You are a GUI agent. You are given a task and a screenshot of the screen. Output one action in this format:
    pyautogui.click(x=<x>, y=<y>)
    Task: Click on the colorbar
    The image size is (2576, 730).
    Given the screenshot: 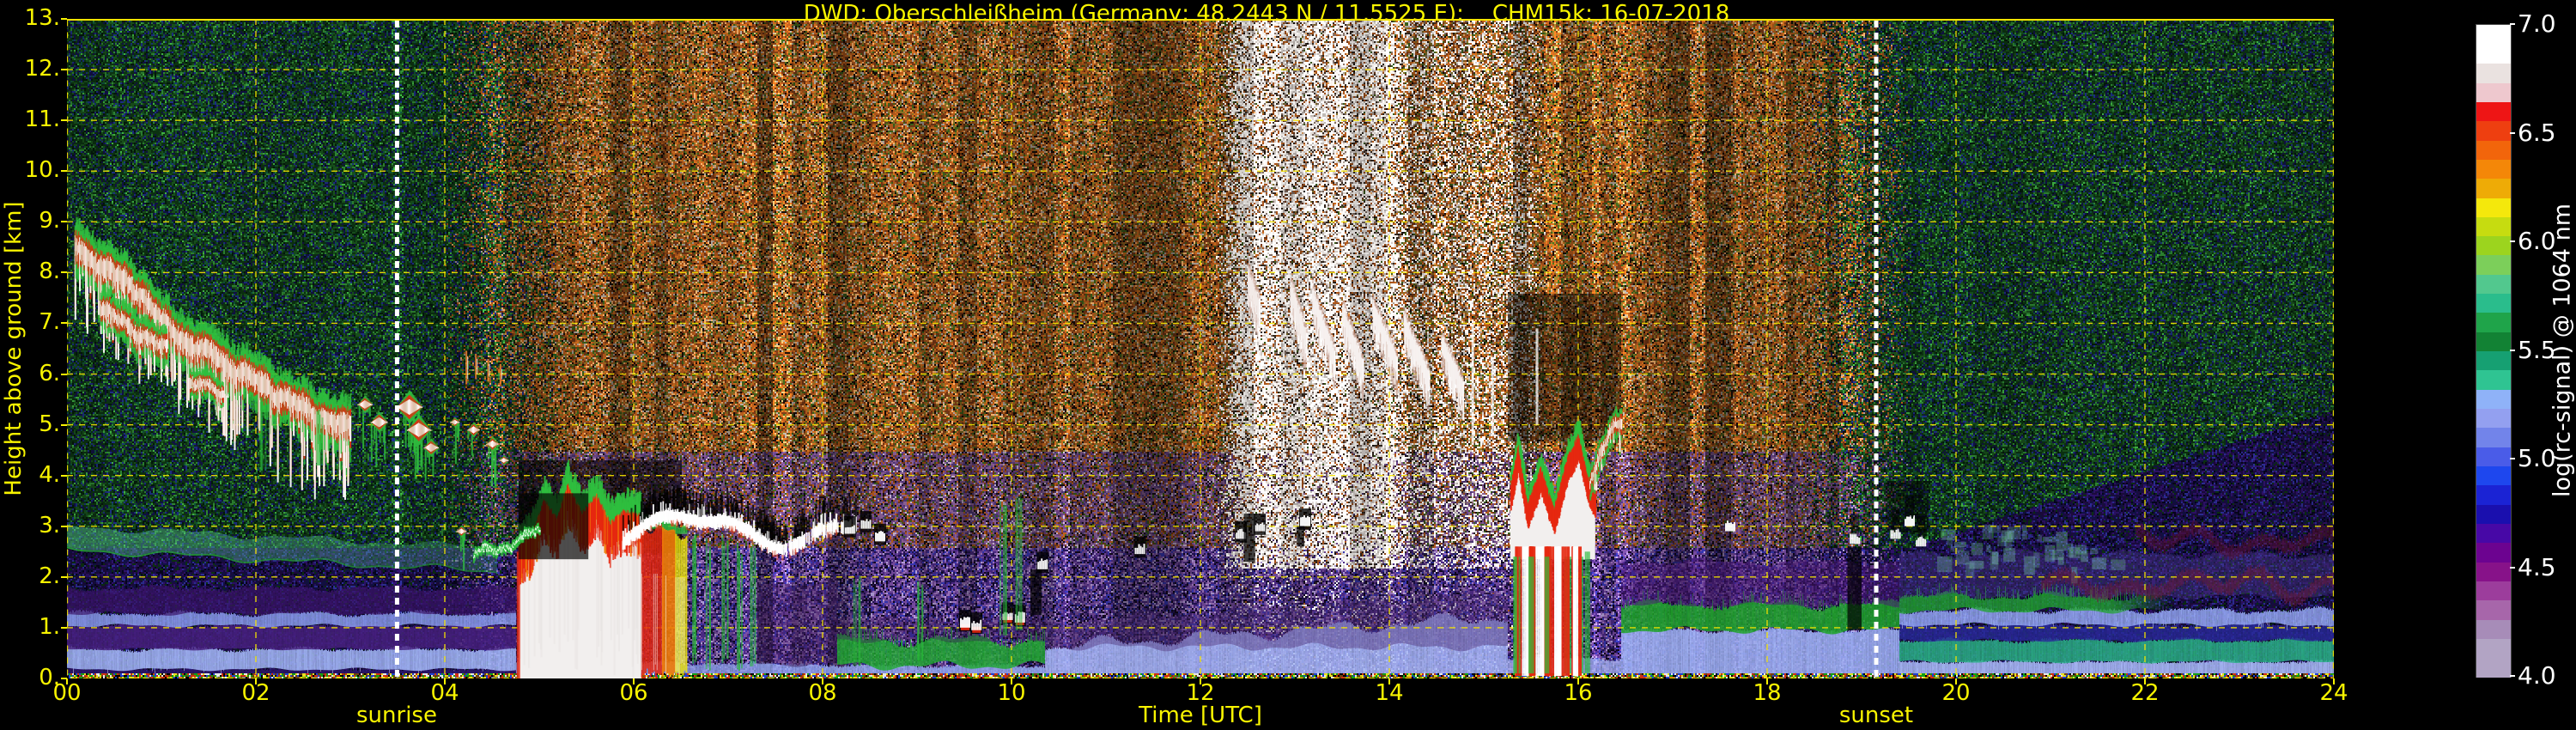 What is the action you would take?
    pyautogui.click(x=2494, y=351)
    